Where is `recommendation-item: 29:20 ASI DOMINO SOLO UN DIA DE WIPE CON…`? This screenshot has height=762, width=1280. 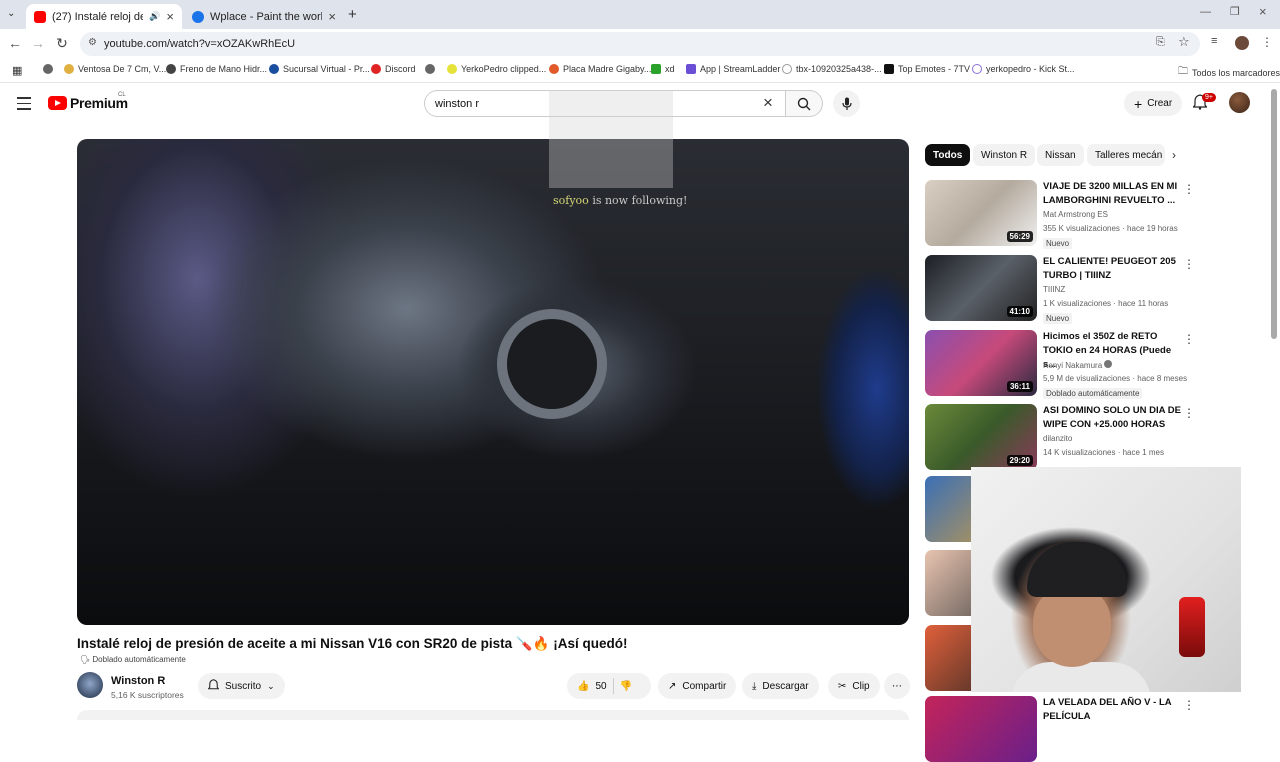
recommendation-item: 29:20 ASI DOMINO SOLO UN DIA DE WIPE CON… is located at coordinates (1060, 437).